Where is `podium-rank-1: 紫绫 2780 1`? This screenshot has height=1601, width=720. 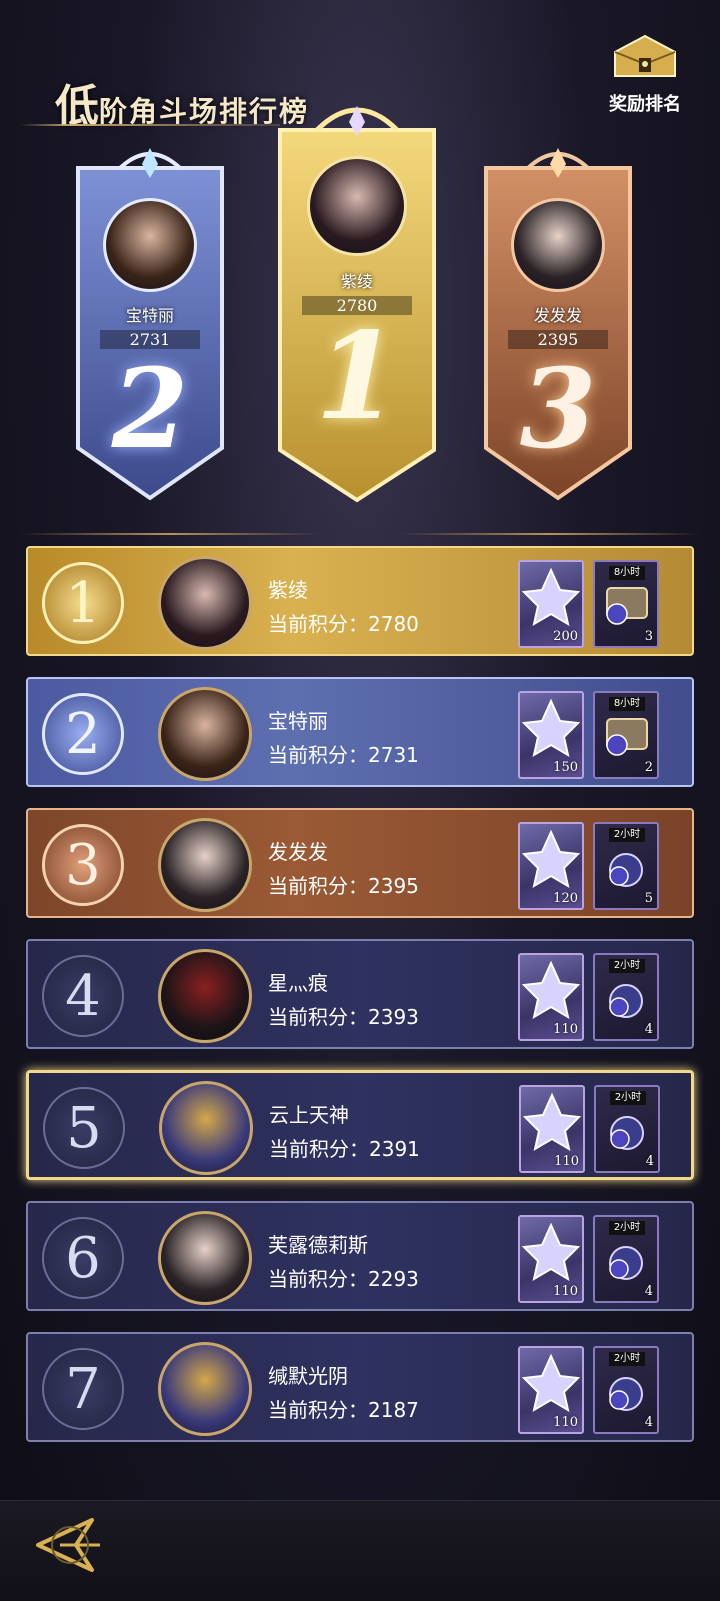 podium-rank-1: 紫绫 2780 1 is located at coordinates (357, 305).